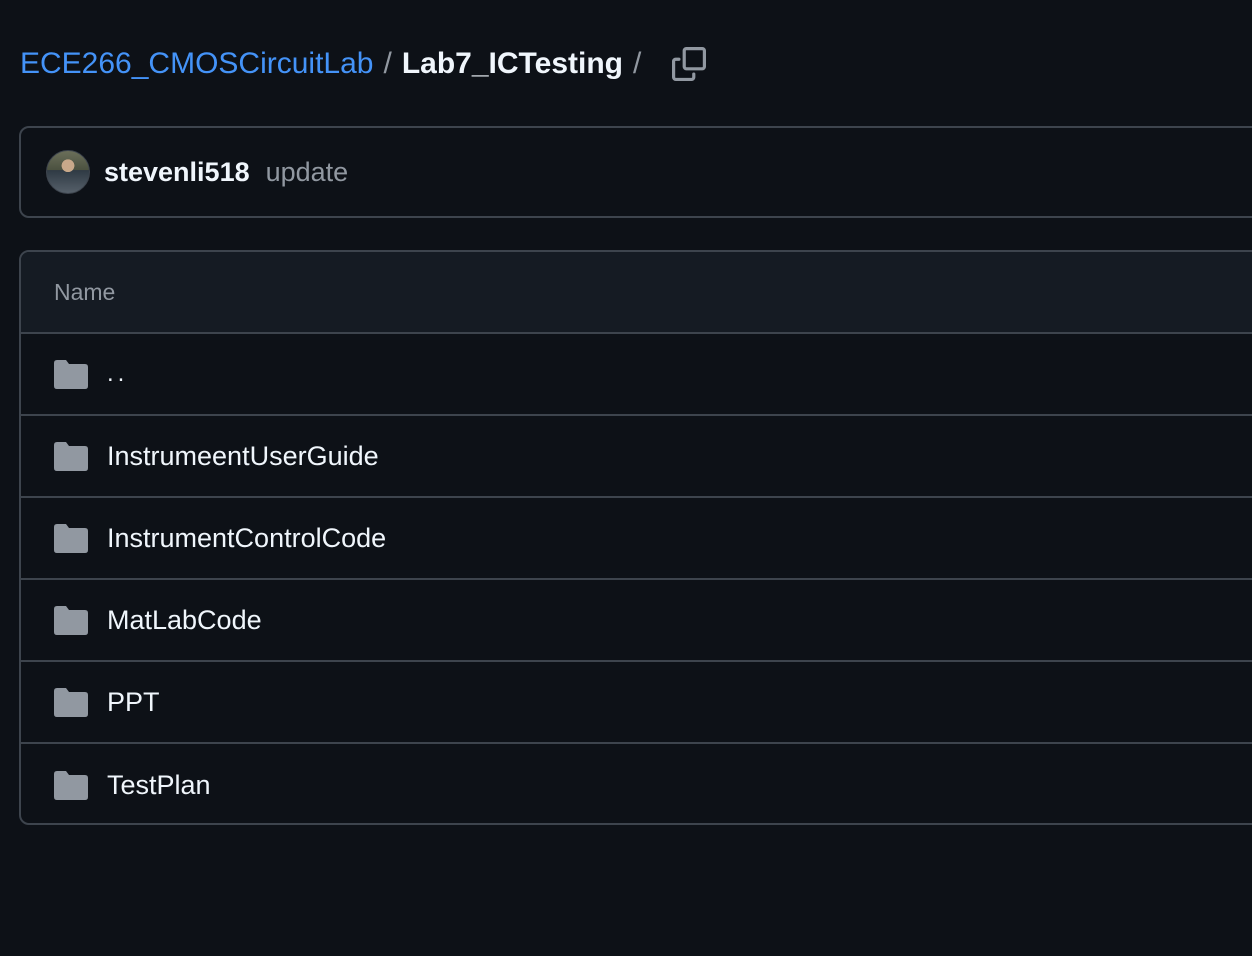  Describe the element at coordinates (635, 172) in the screenshot. I see `latest-commit-box: stevenli518 update` at that location.